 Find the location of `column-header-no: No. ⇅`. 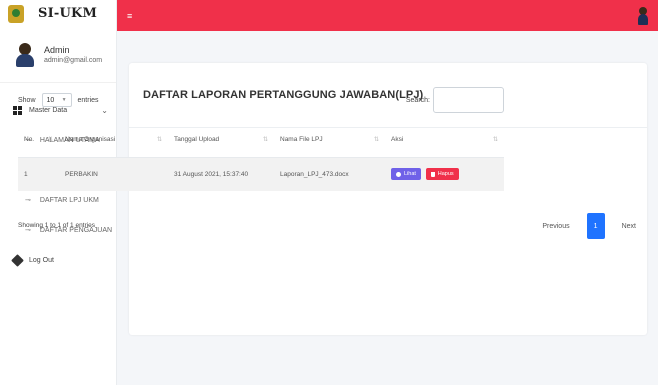

column-header-no: No. ⇅ is located at coordinates (38, 140).